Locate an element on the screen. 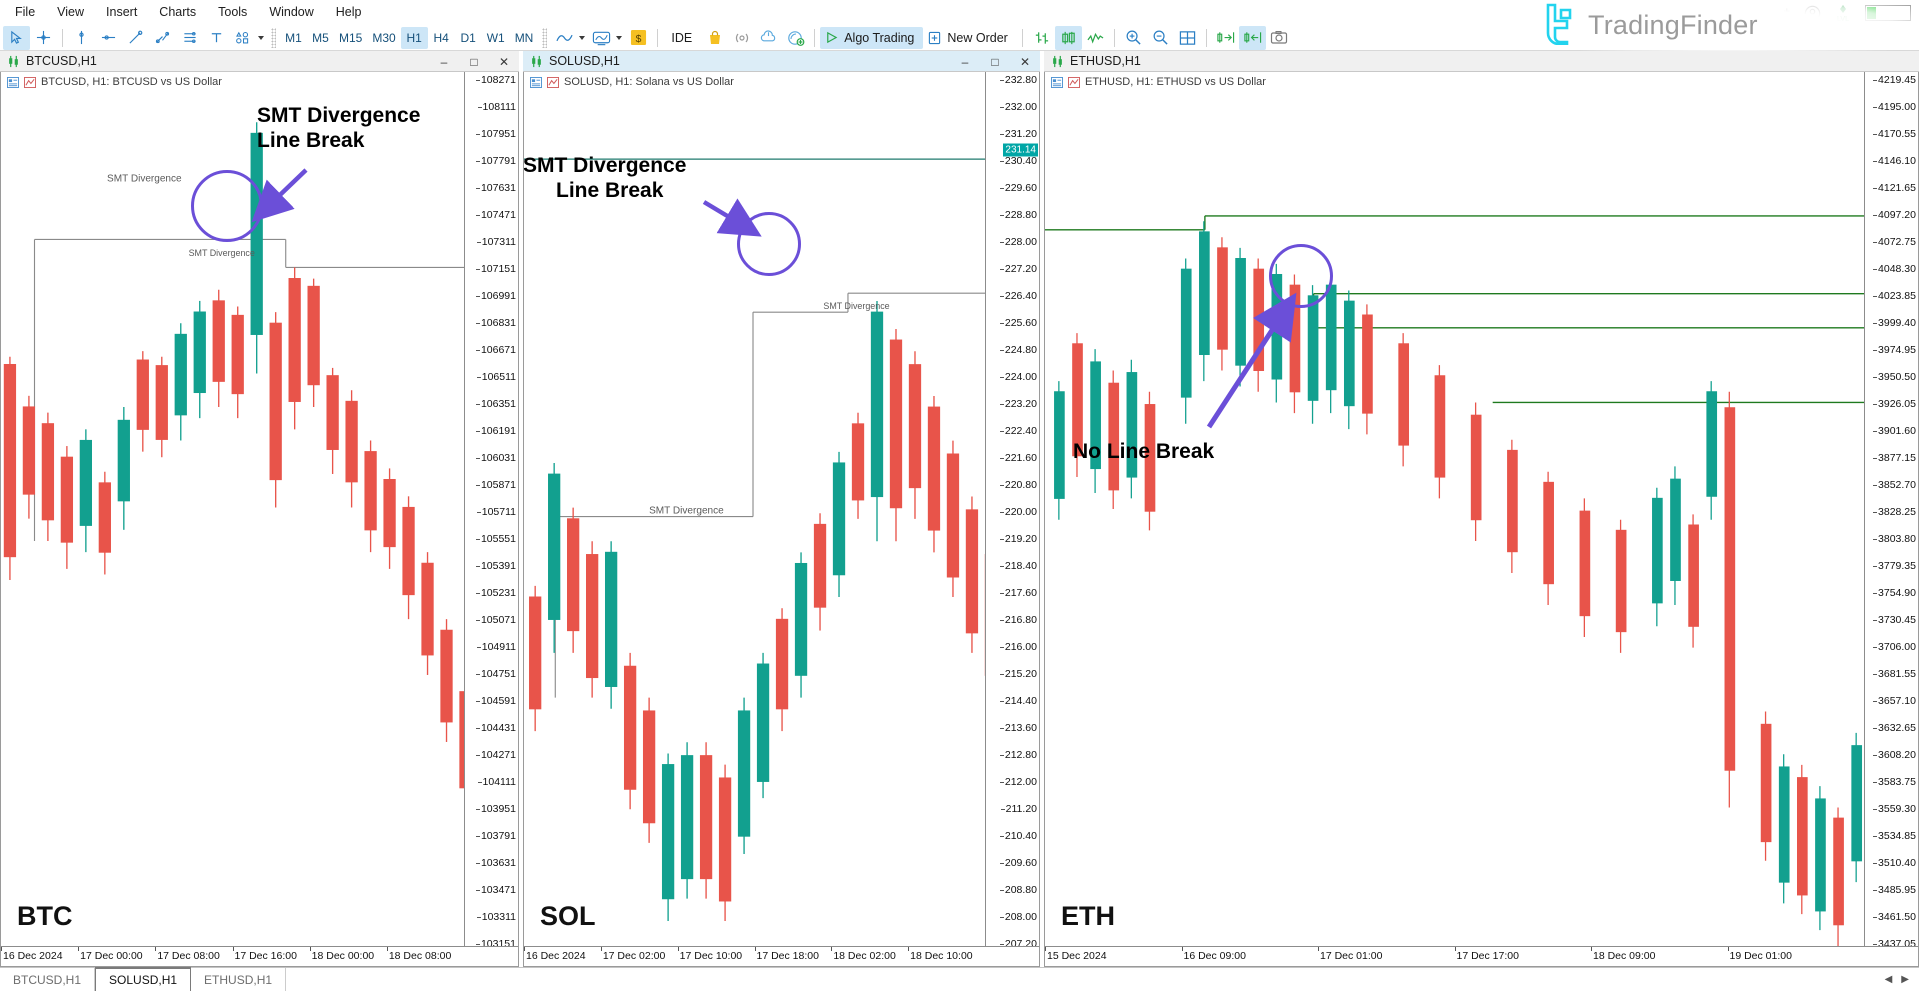  timeframe-h1: H1 is located at coordinates (414, 37).